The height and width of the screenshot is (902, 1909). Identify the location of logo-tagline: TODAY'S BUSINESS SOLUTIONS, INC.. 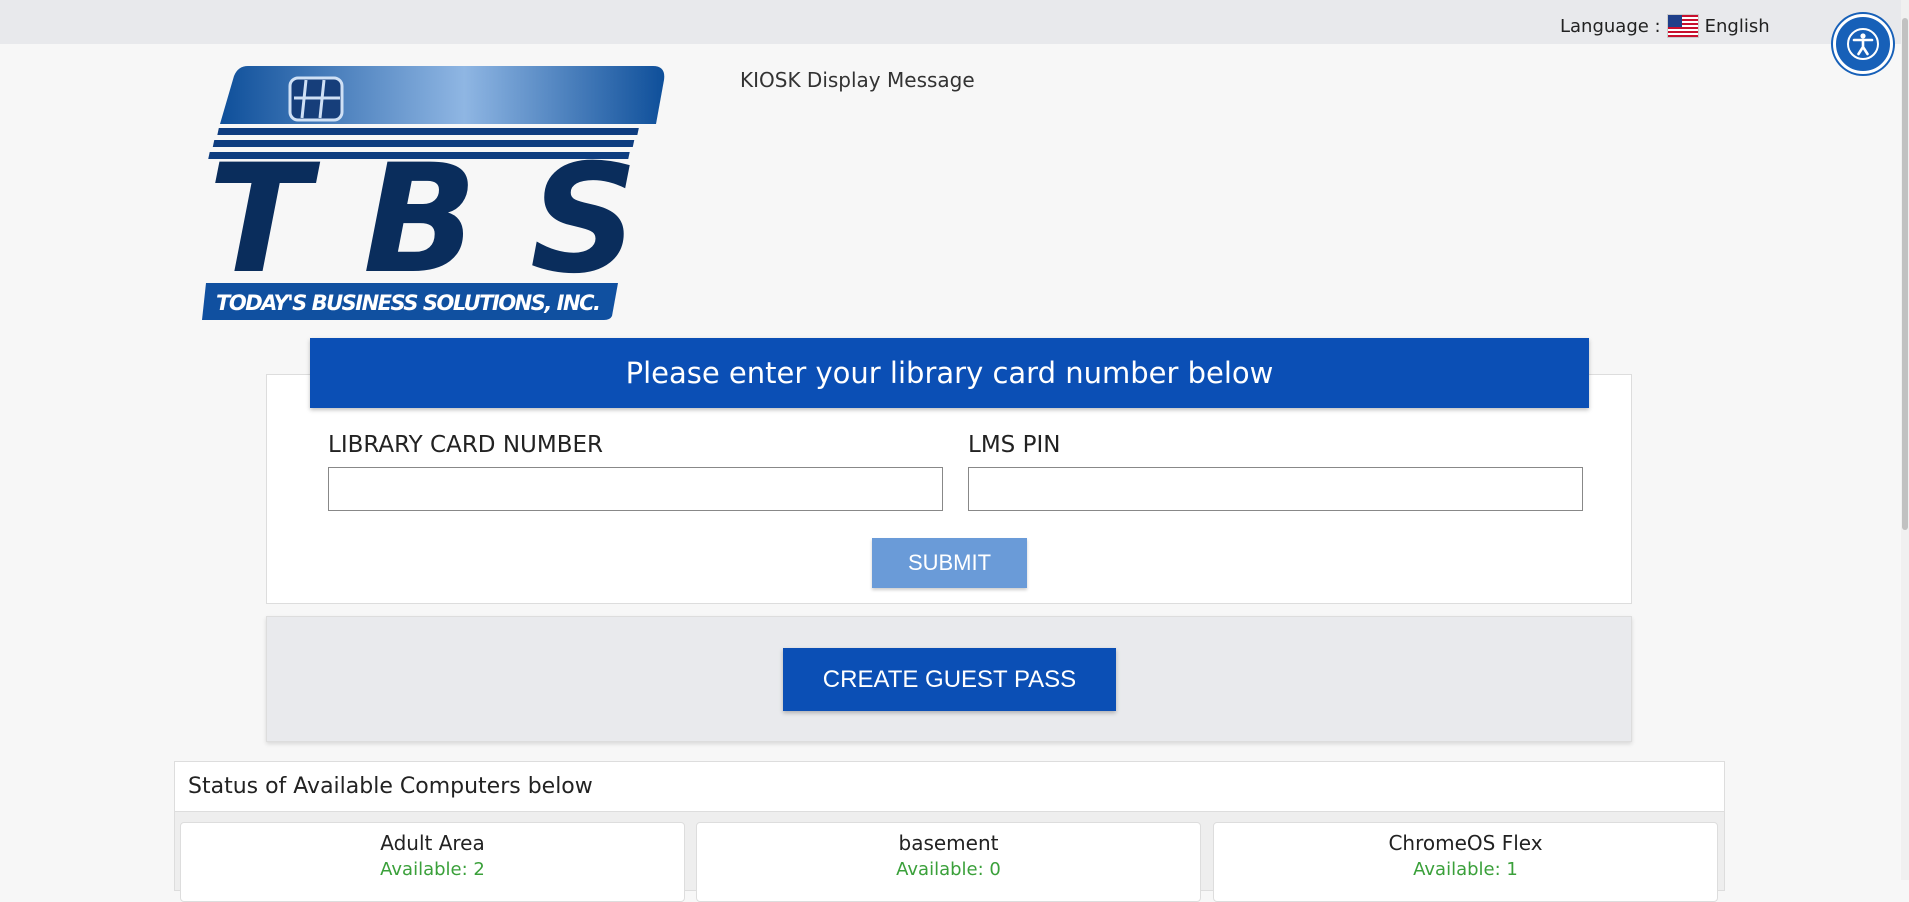
(408, 303).